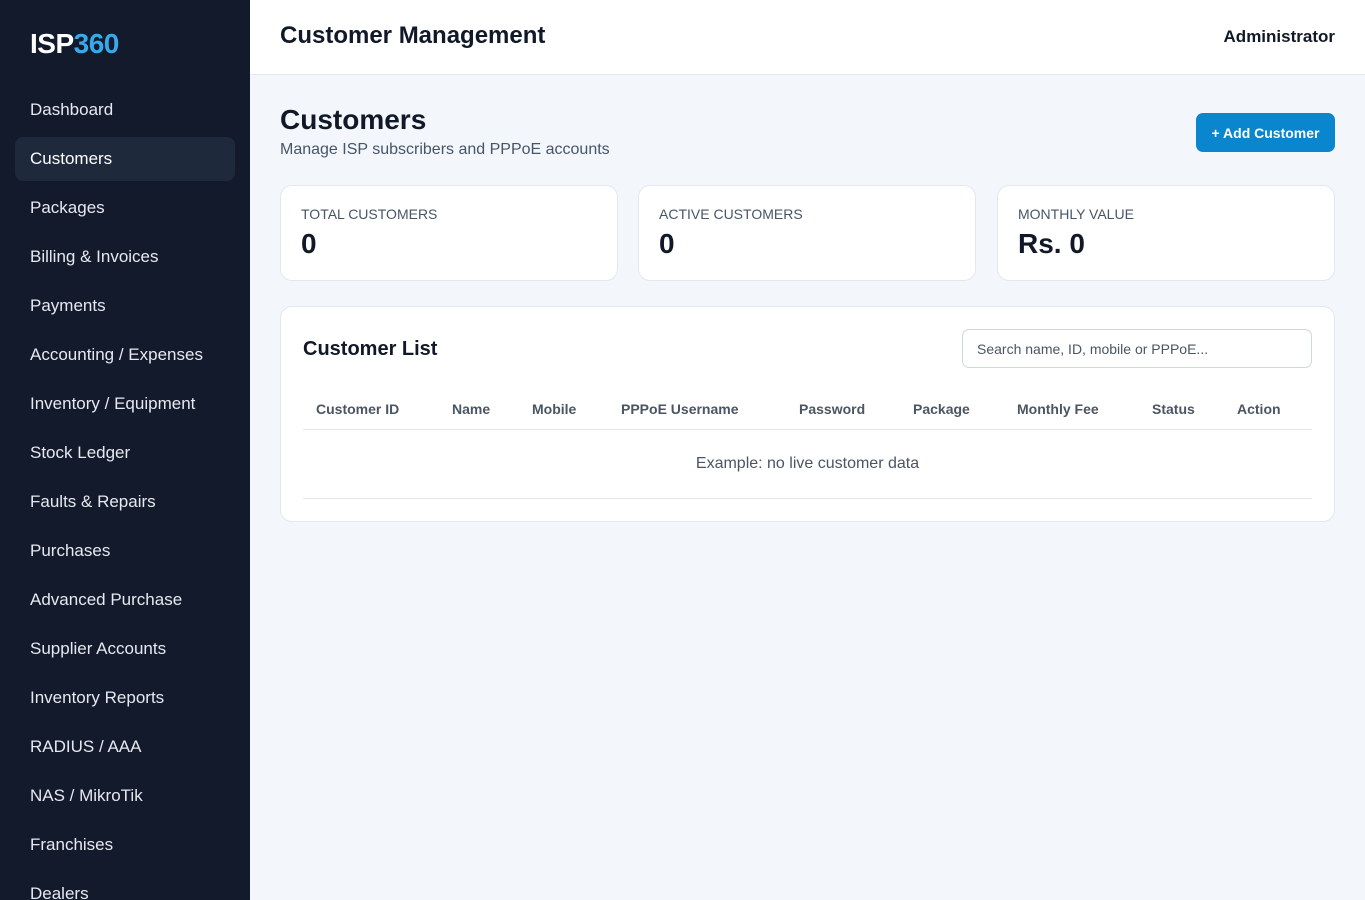  What do you see at coordinates (125, 306) in the screenshot?
I see `sidebar-item-payments: Payments` at bounding box center [125, 306].